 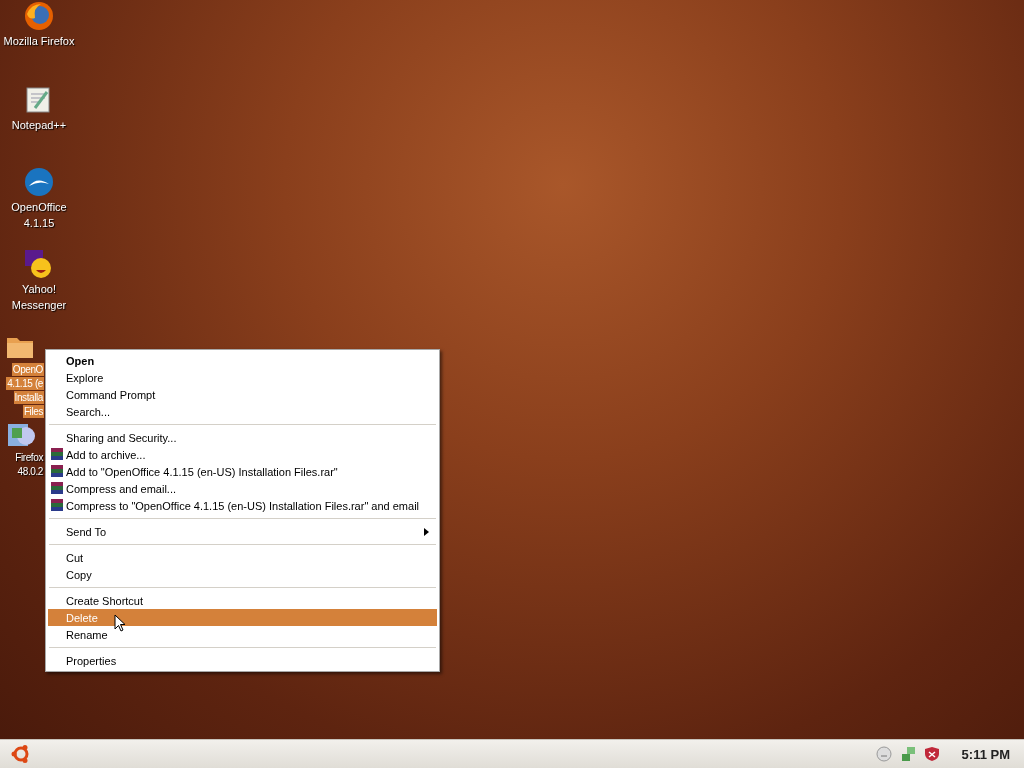 I want to click on icon-label: 4.1.15, so click(x=39, y=223).